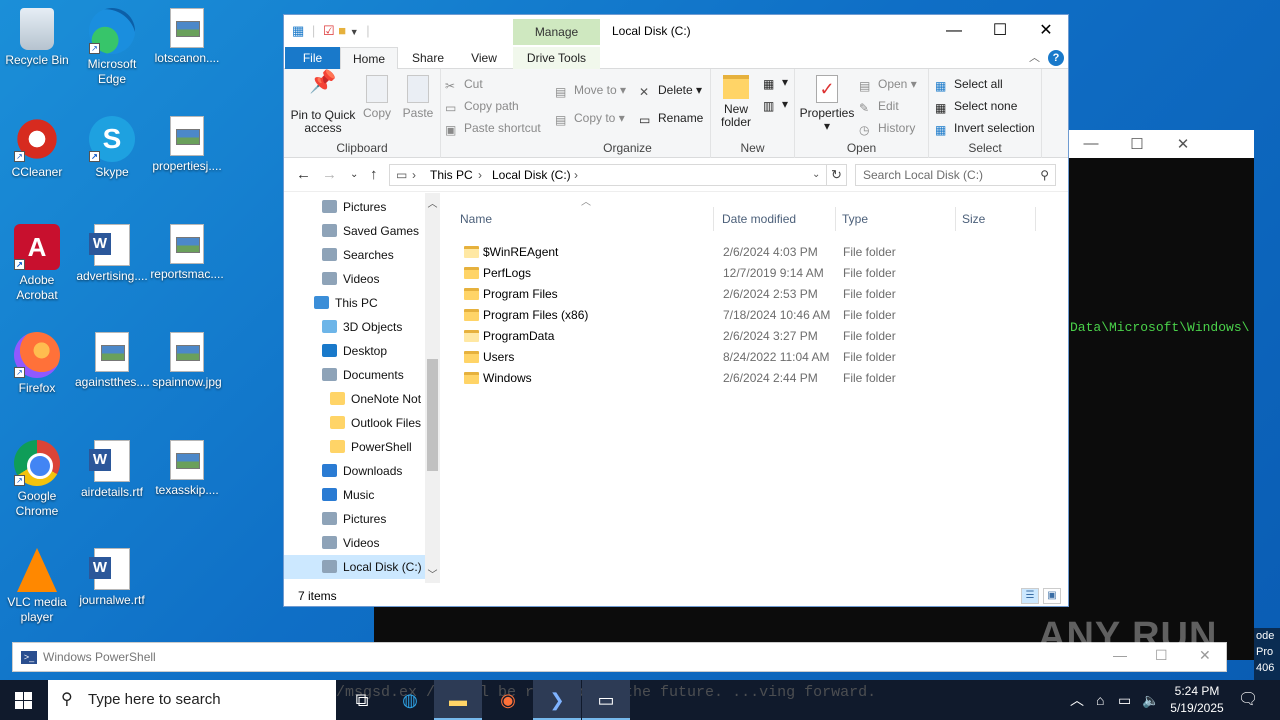  What do you see at coordinates (556, 58) in the screenshot?
I see `tab-drive-tools: Drive Tools` at bounding box center [556, 58].